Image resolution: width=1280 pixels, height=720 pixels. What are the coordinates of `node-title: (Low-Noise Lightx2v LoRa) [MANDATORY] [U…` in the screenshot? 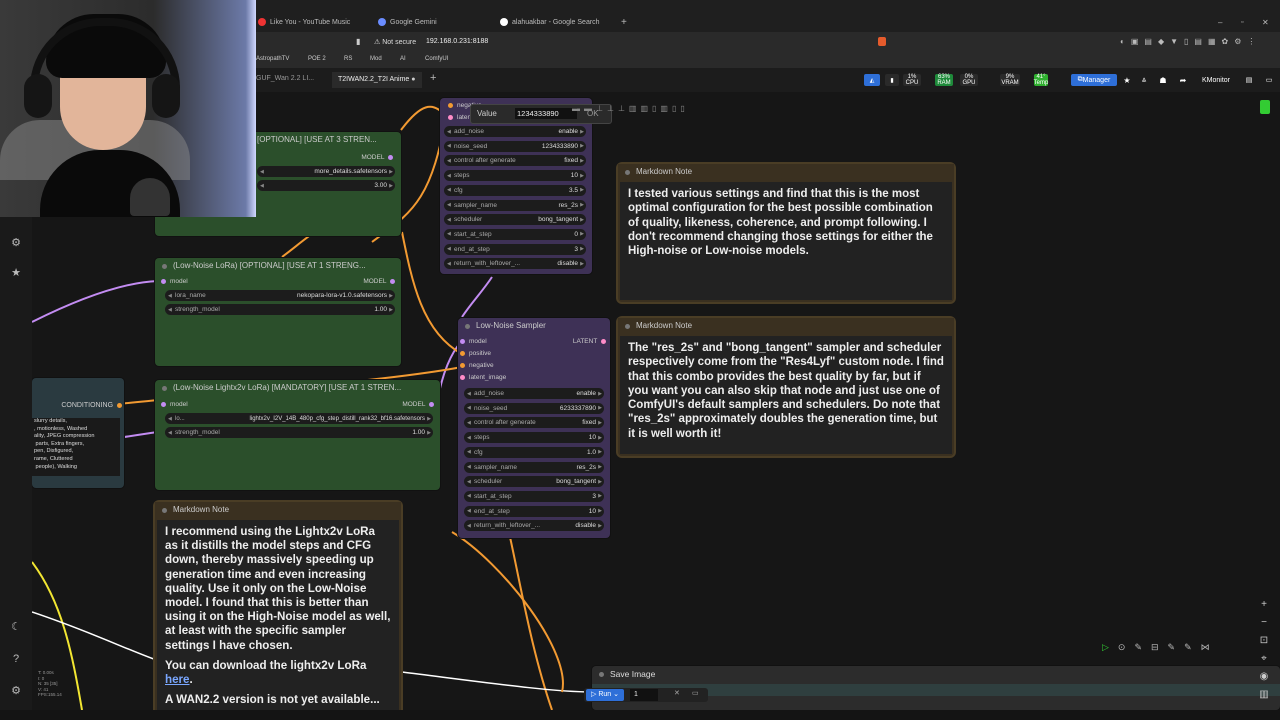 It's located at (297, 388).